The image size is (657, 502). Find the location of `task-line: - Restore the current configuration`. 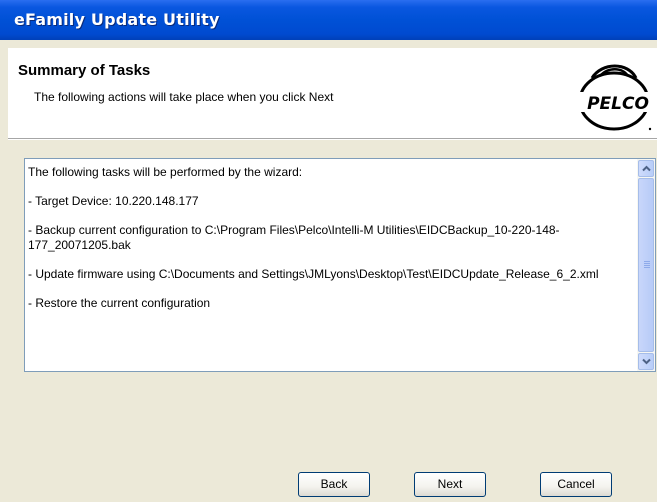

task-line: - Restore the current configuration is located at coordinates (119, 303).